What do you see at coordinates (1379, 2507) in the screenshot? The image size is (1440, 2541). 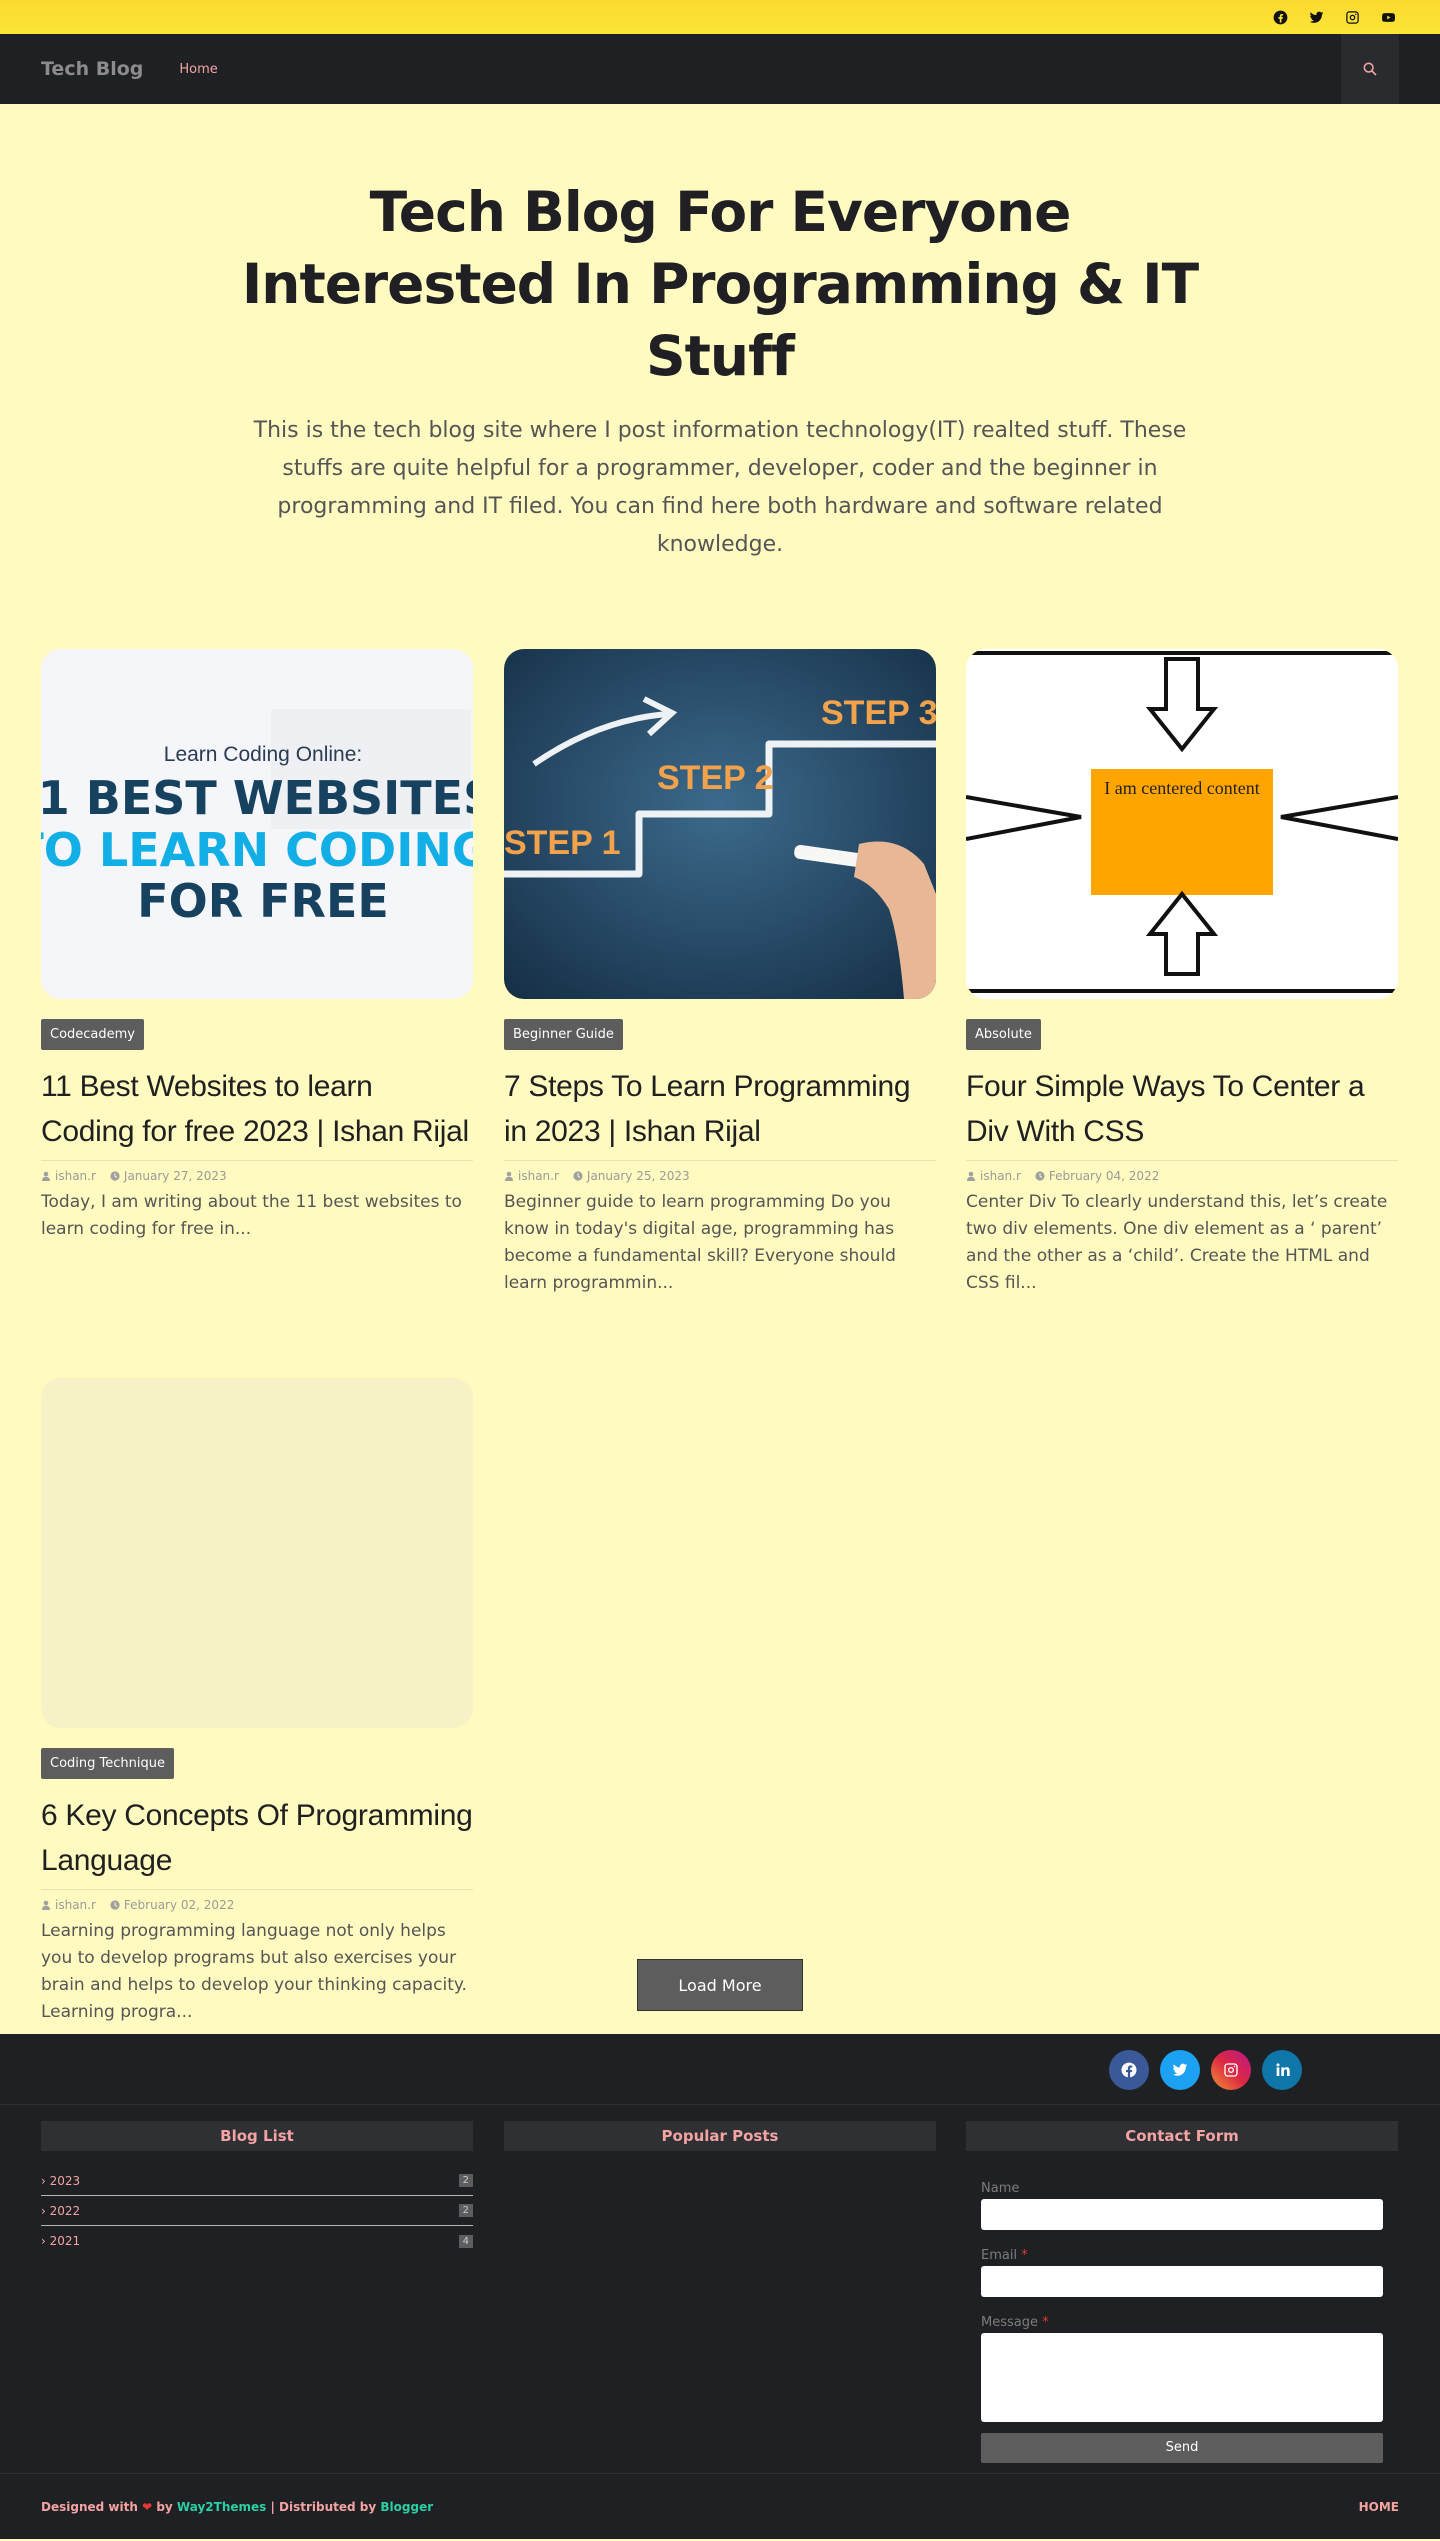 I see `footer-home-link: HOME` at bounding box center [1379, 2507].